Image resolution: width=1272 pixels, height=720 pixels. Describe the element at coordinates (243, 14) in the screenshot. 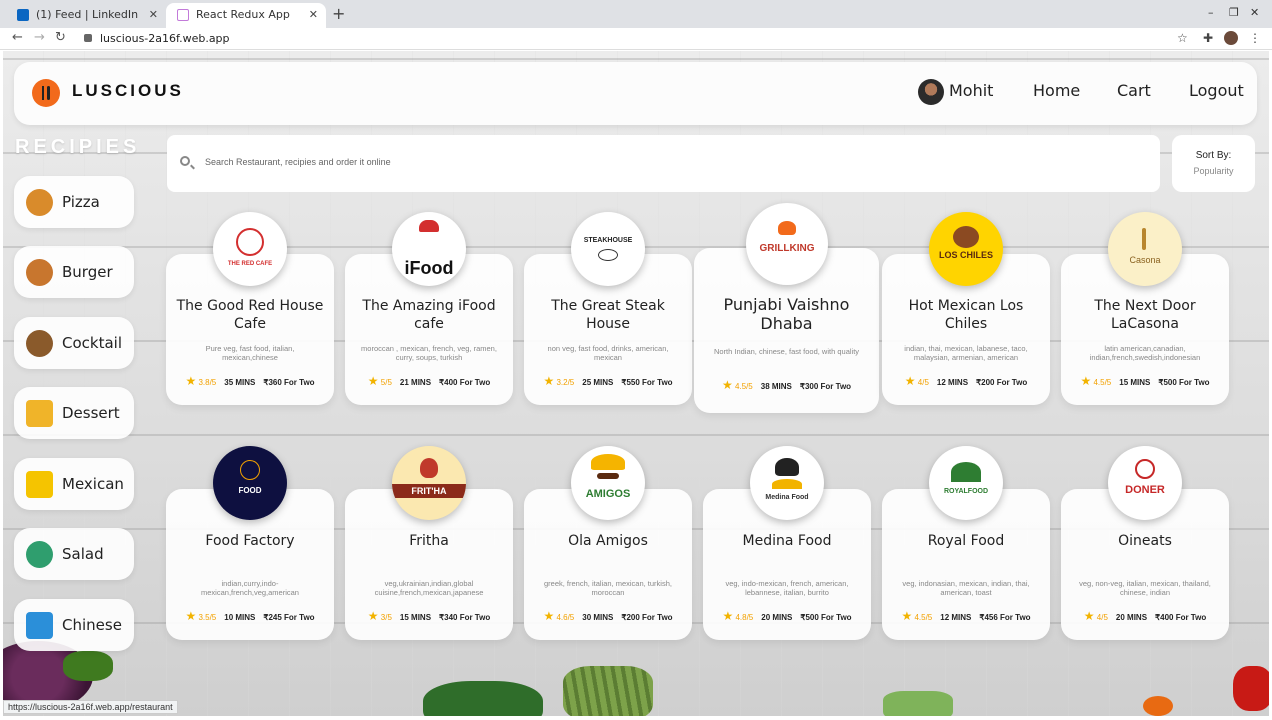

I see `tab-label: React Redux App` at that location.